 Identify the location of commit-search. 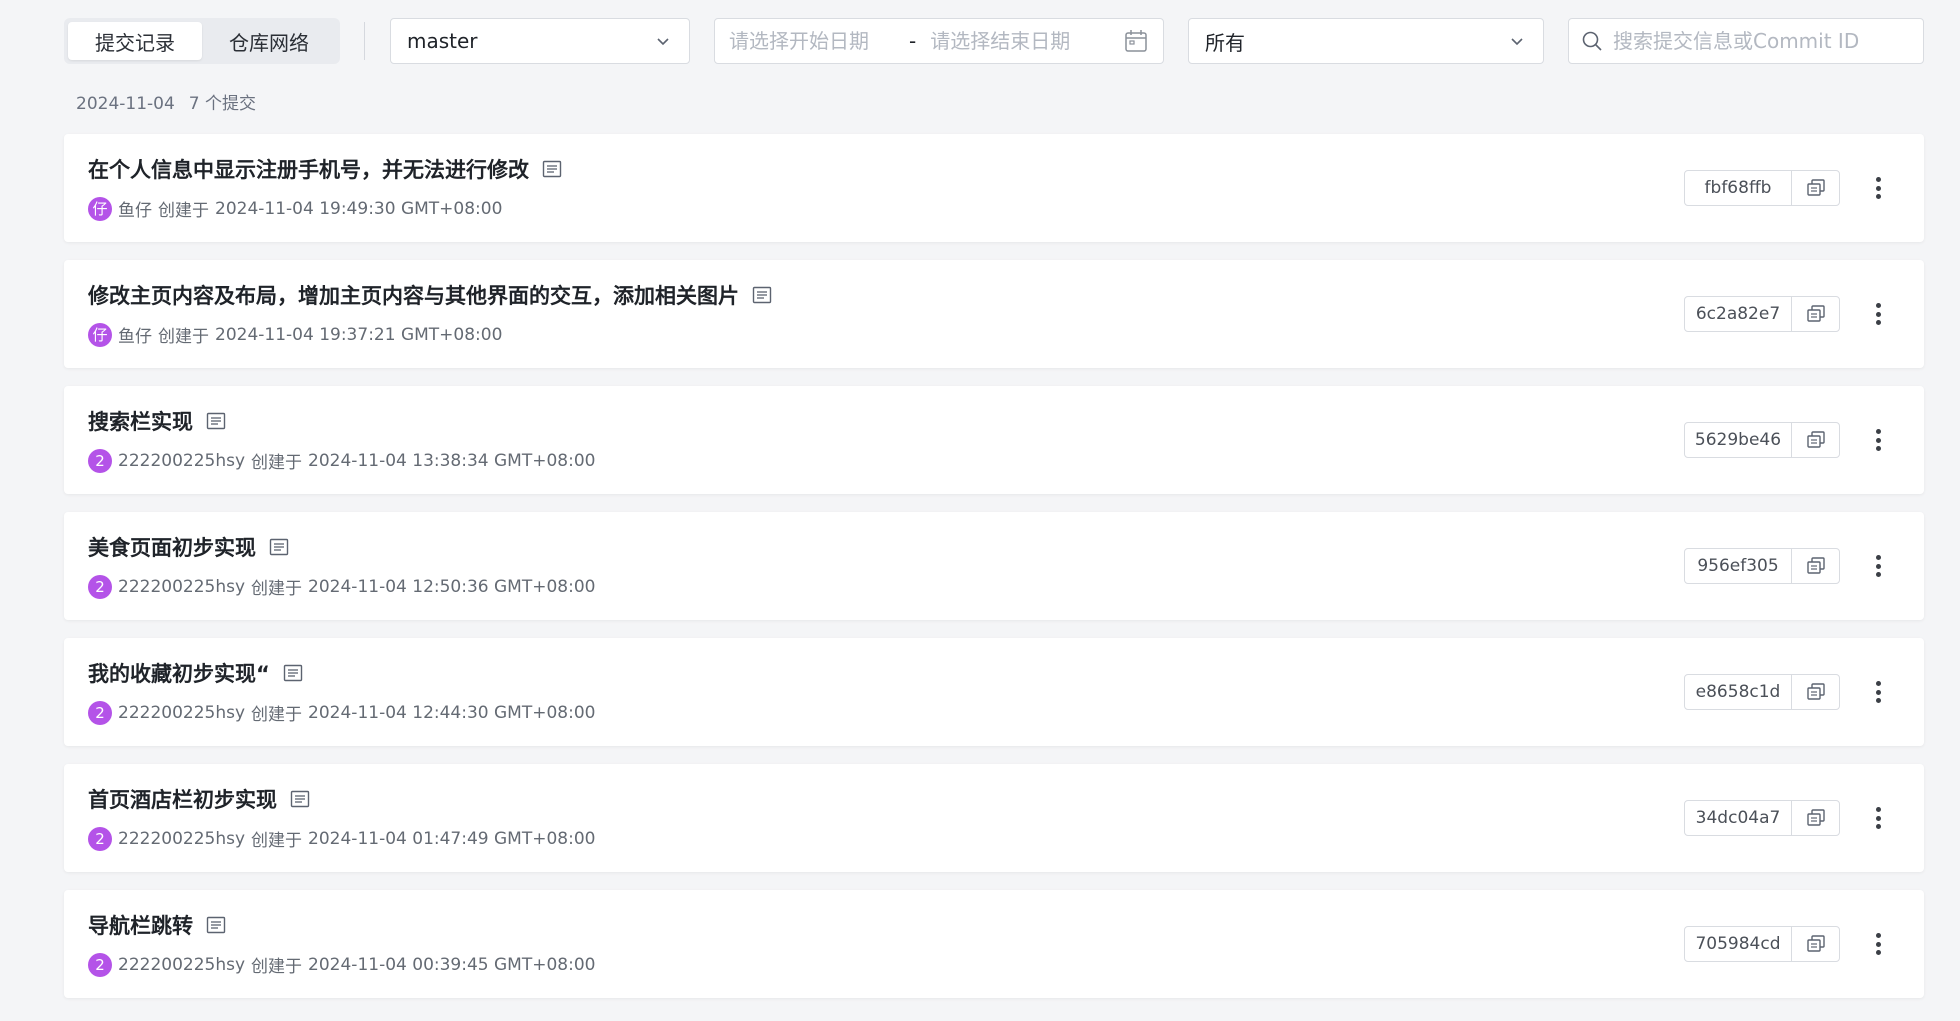
(1746, 41).